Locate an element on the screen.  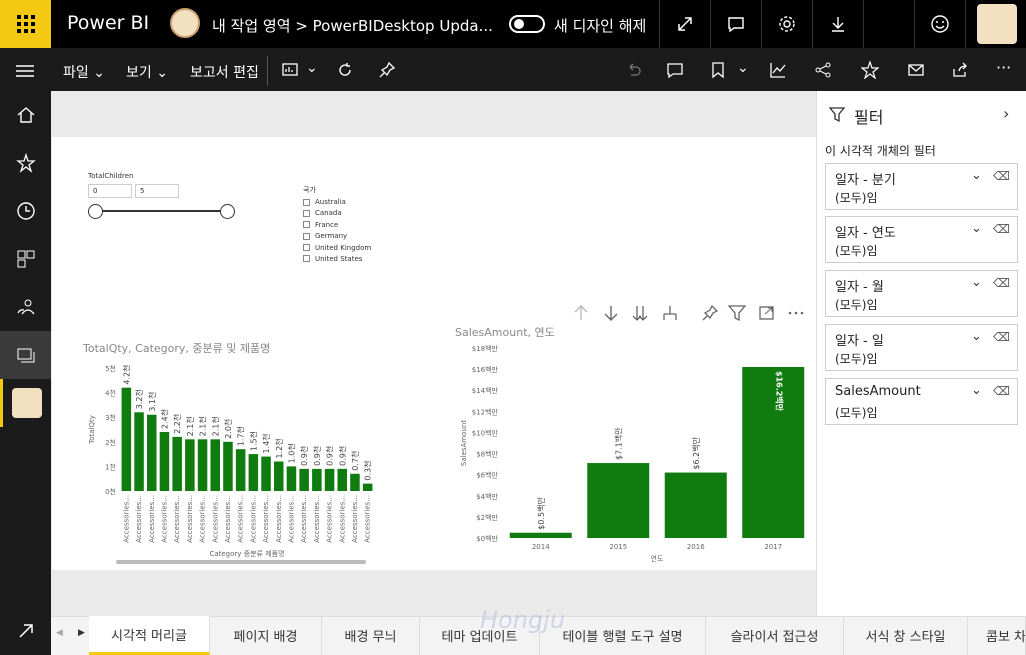
comment-button is located at coordinates (735, 24).